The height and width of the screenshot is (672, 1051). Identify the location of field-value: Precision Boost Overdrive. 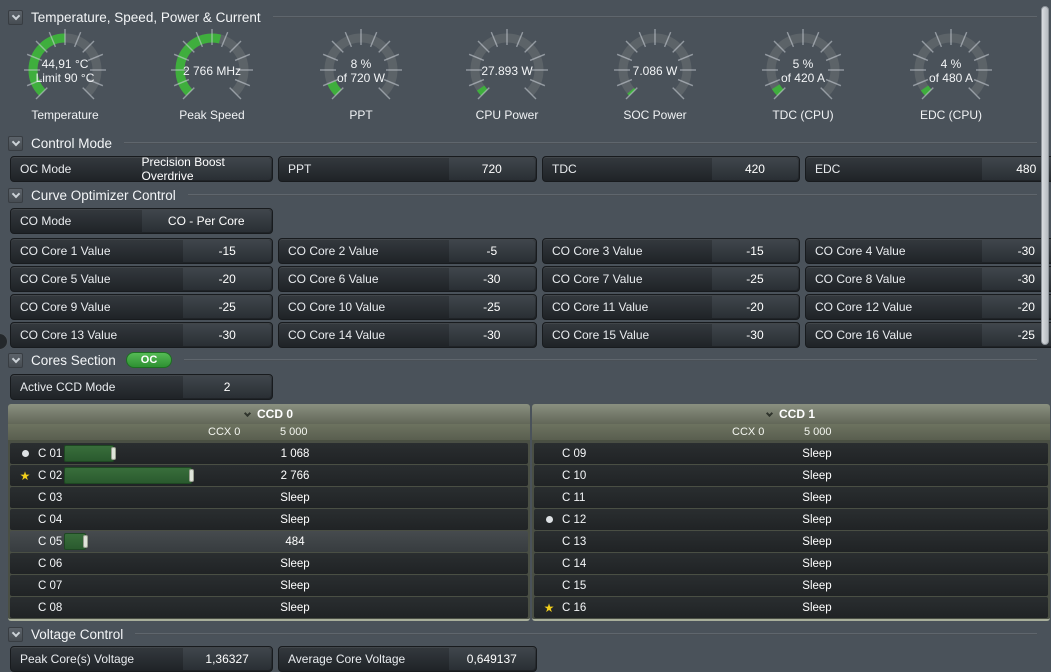
(206, 169).